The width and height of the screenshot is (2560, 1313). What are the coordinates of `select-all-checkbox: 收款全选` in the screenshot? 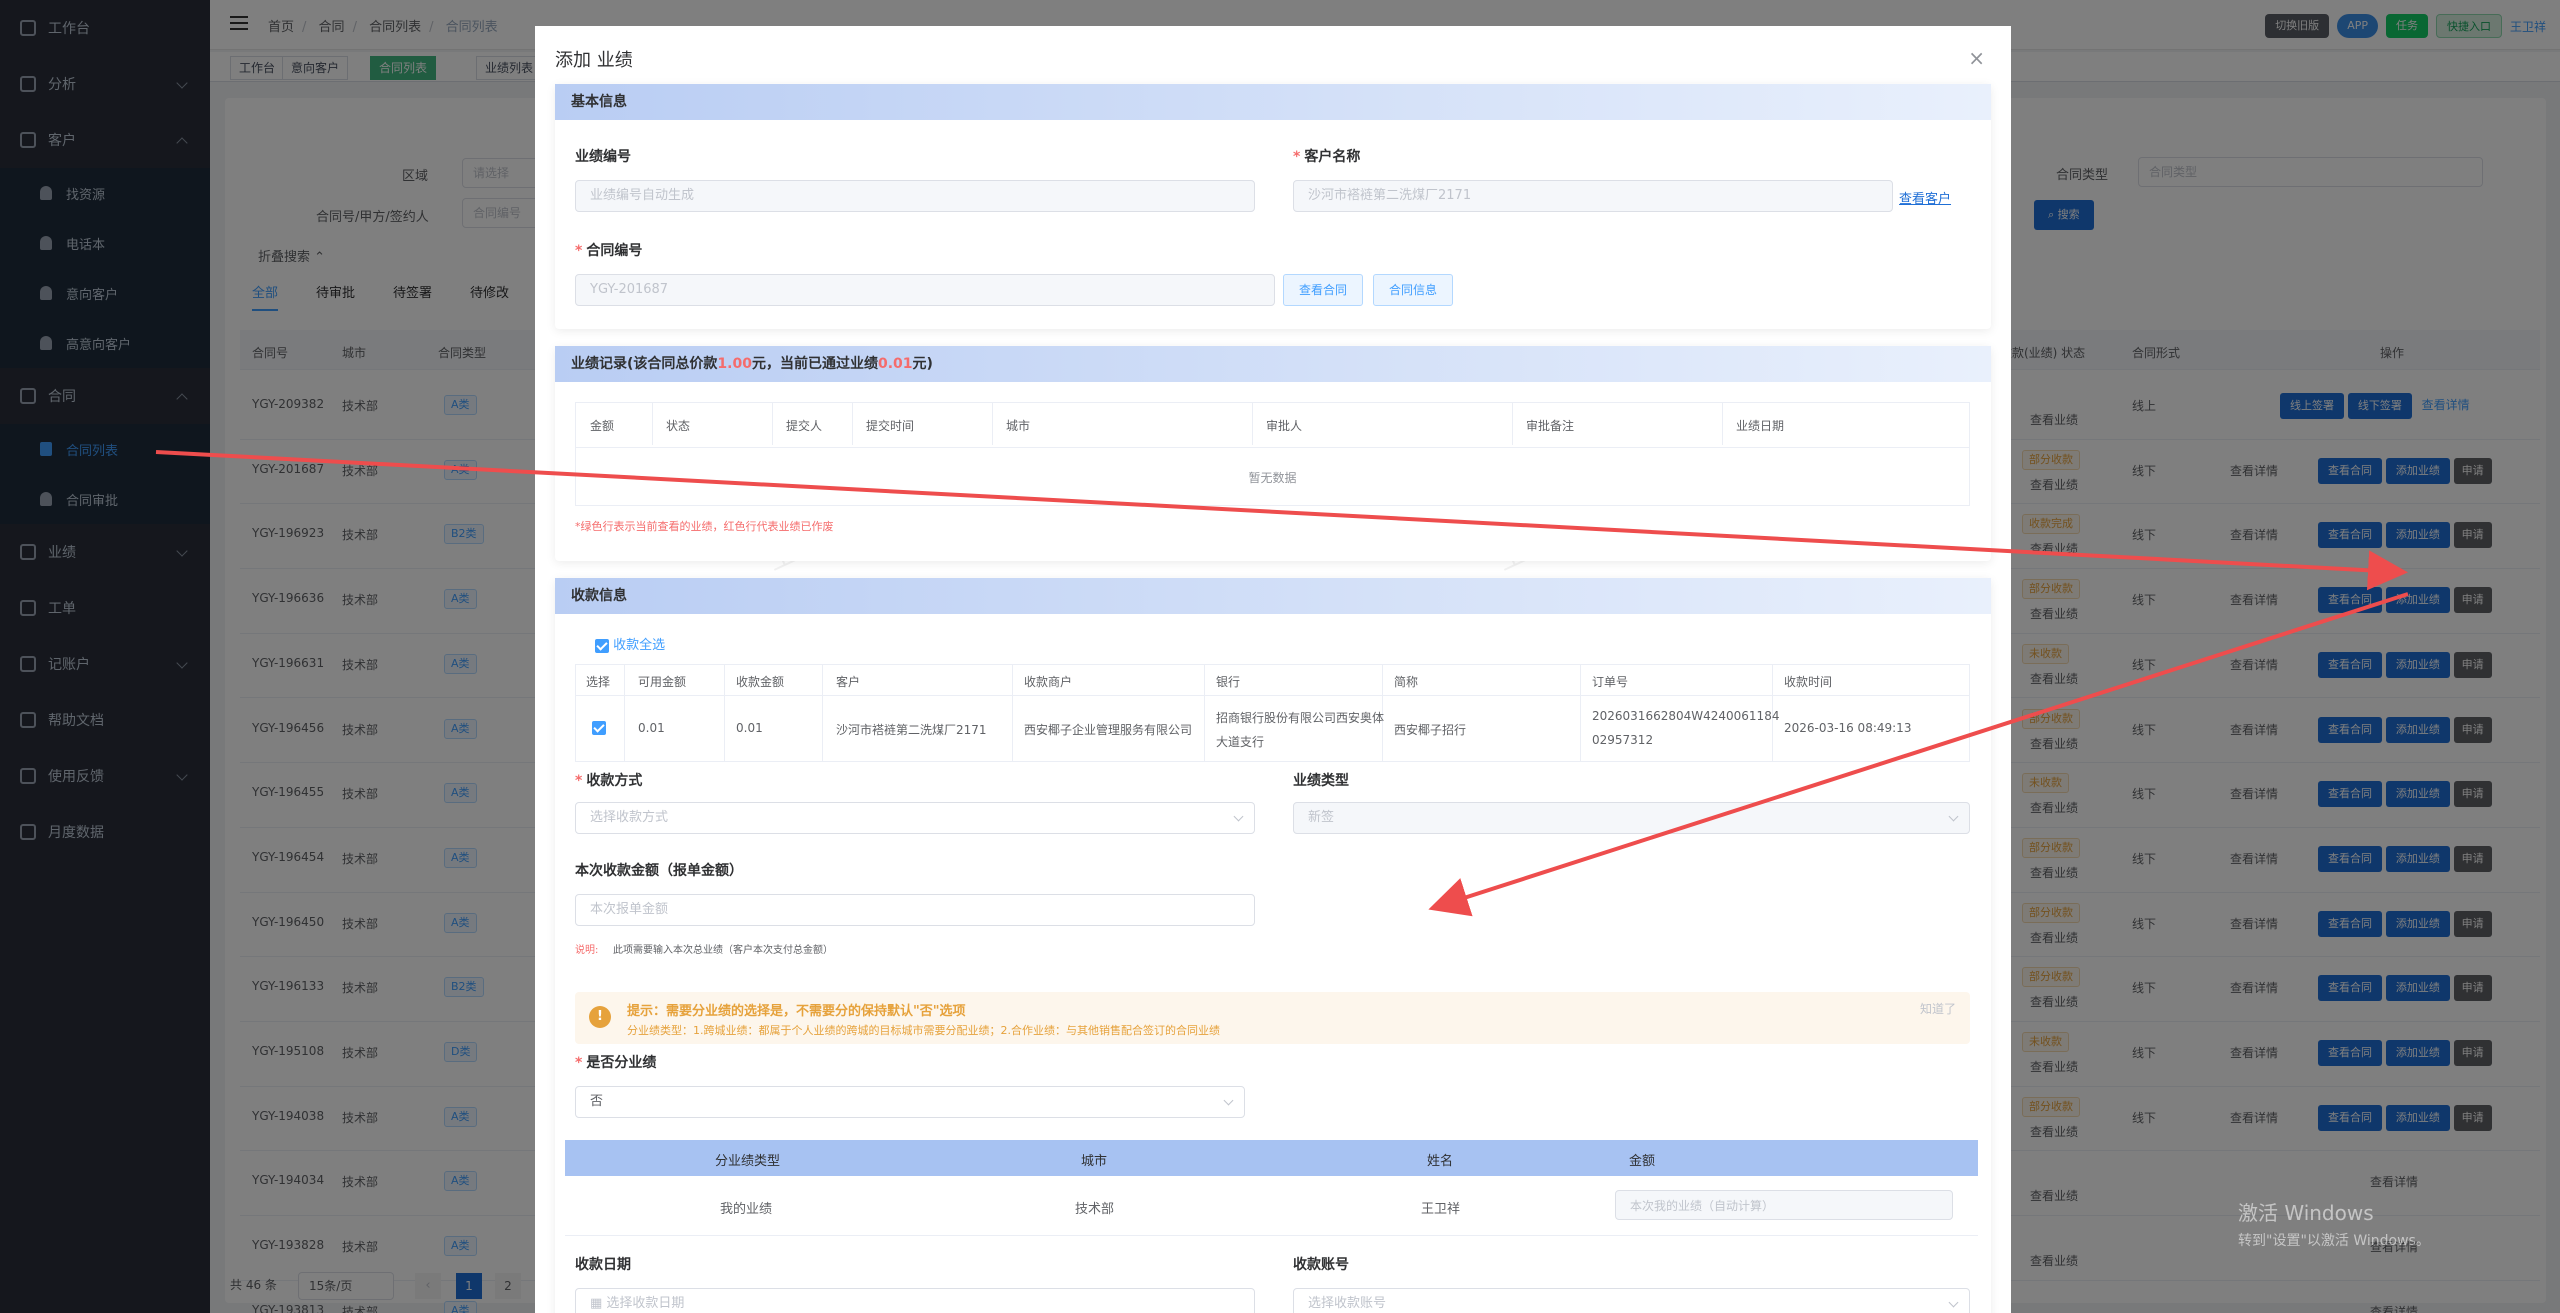 It's located at (630, 643).